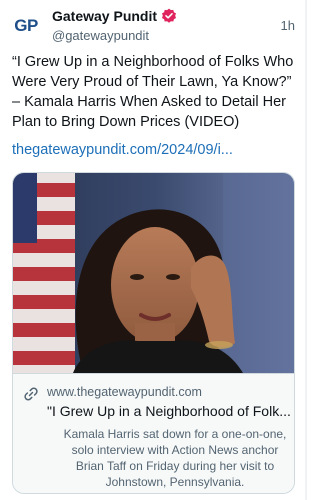 The height and width of the screenshot is (500, 320). I want to click on author-row: Gateway Pundit, so click(114, 16).